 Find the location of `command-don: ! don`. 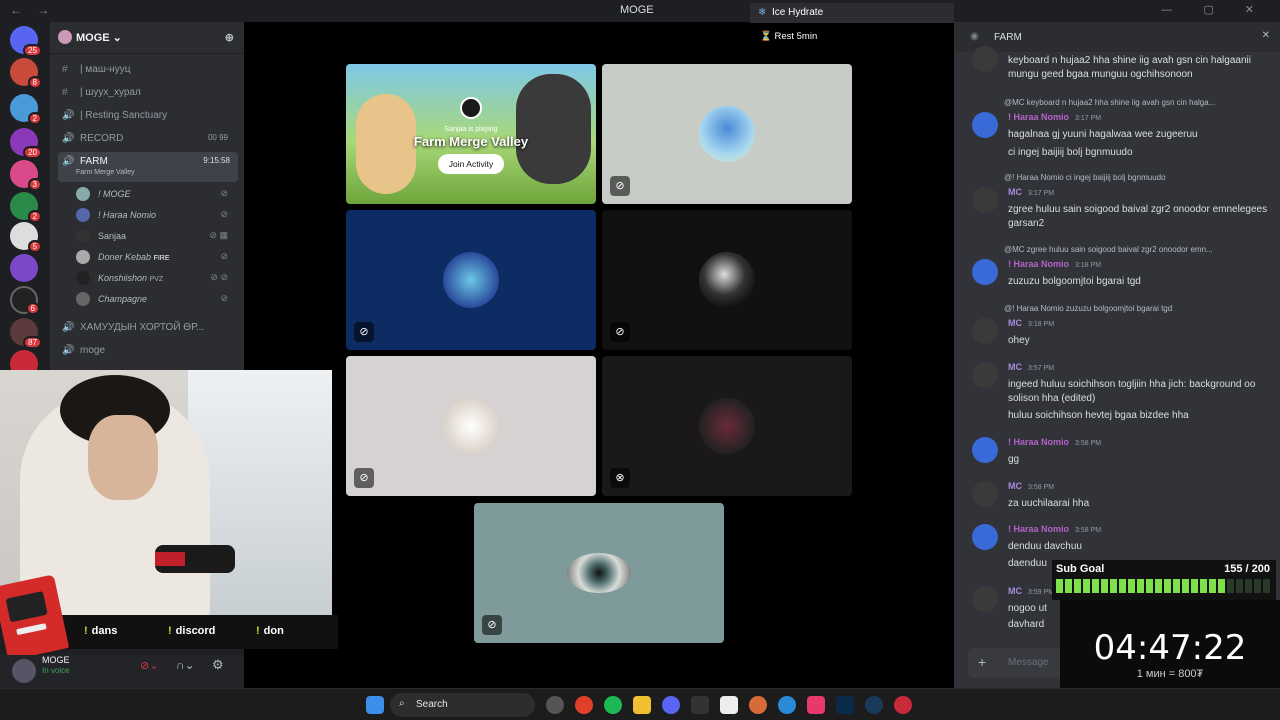

command-don: ! don is located at coordinates (270, 631).